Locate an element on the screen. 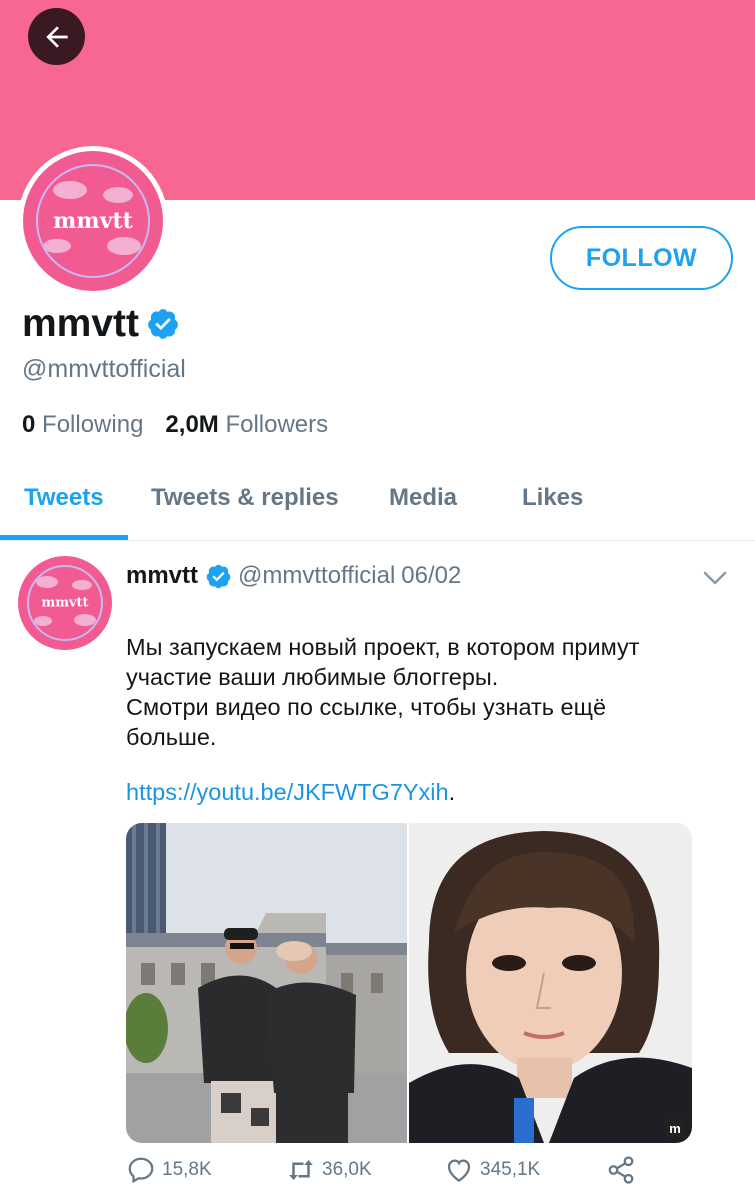 The height and width of the screenshot is (1200, 755). tweet-author-handle: @mmvttofficial is located at coordinates (317, 575).